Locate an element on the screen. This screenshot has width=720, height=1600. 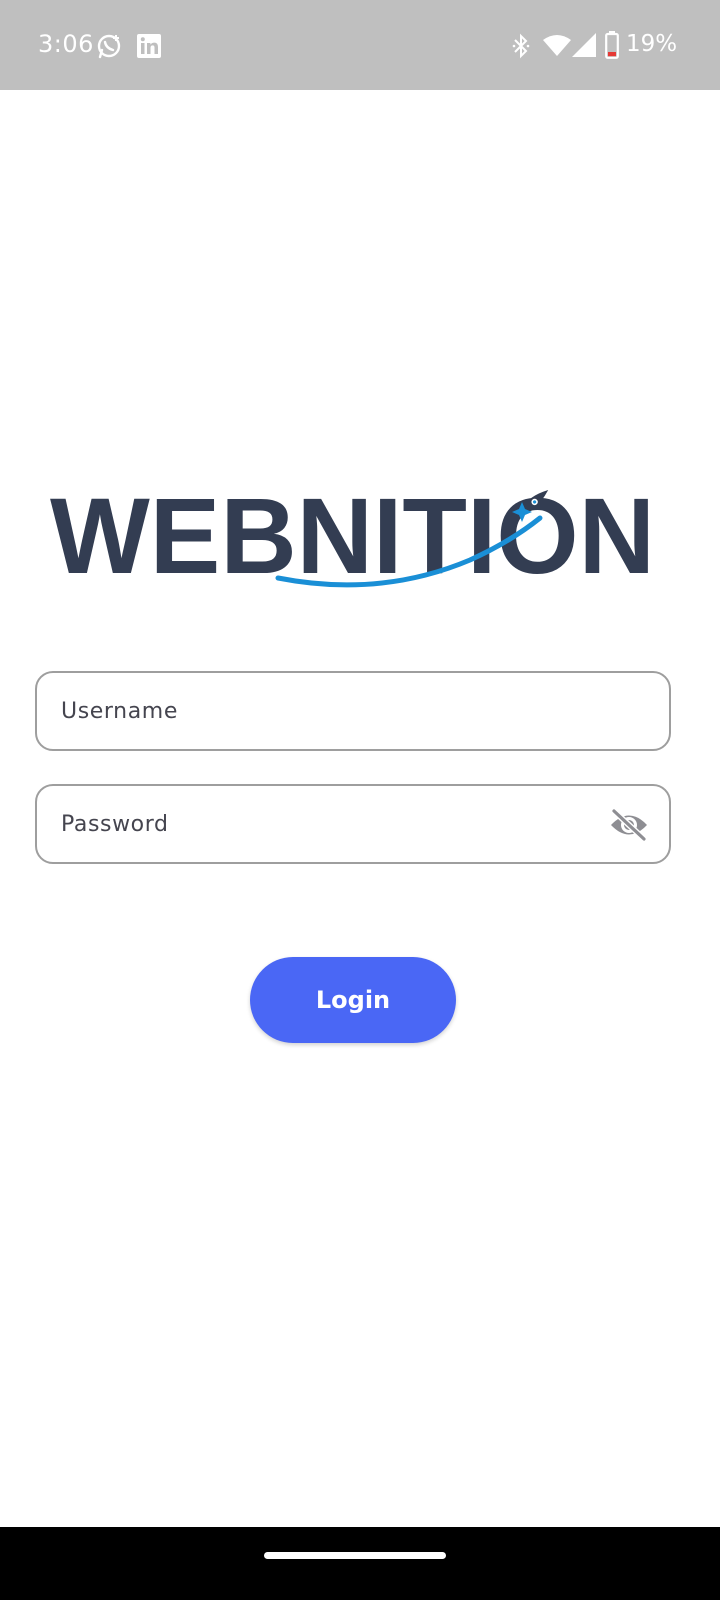
battery-percent: 19% is located at coordinates (652, 44).